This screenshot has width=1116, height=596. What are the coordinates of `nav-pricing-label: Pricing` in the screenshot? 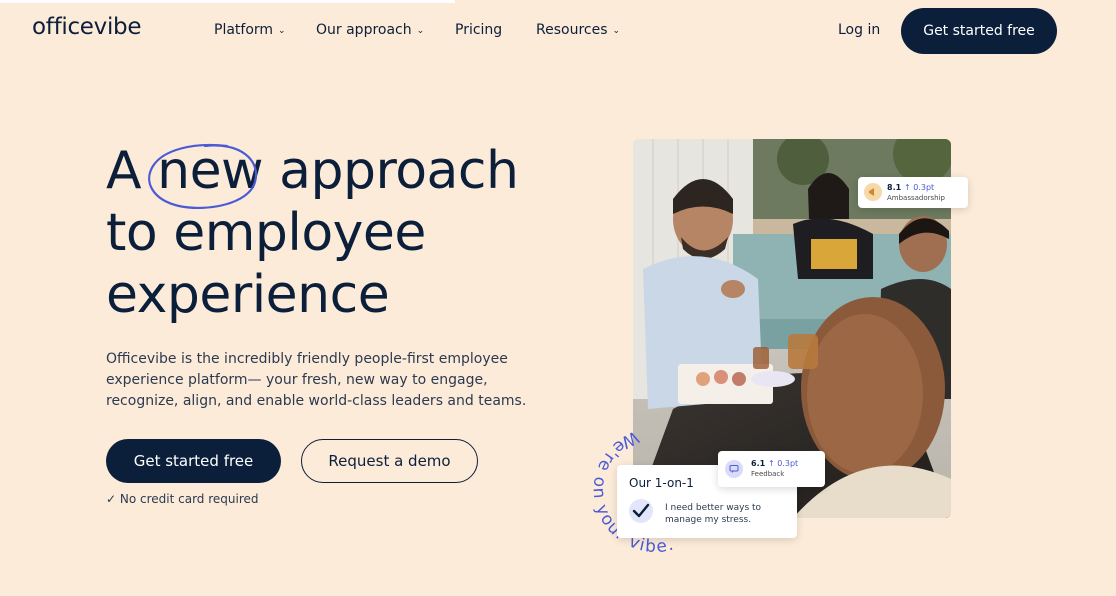 It's located at (479, 30).